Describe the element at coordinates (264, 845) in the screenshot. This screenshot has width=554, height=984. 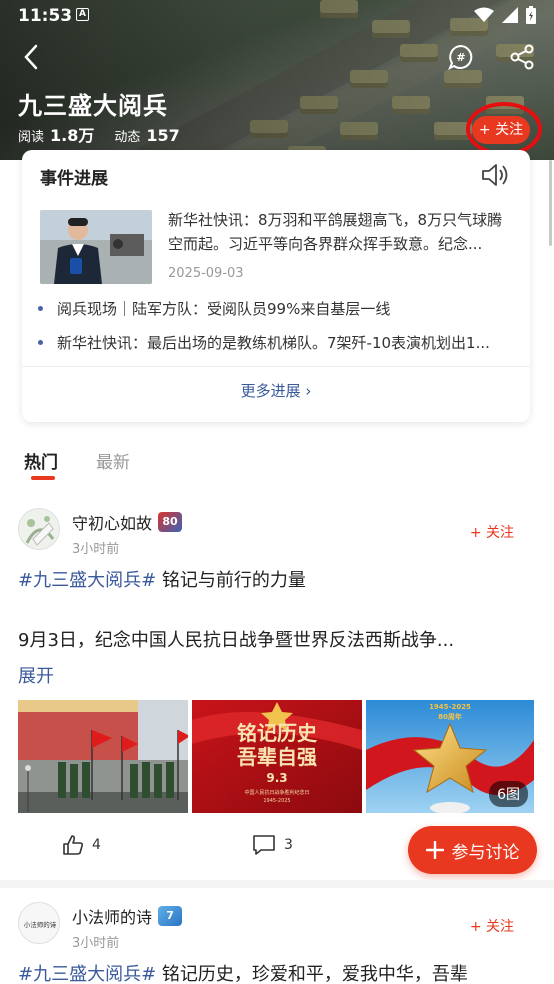
I see `comment-icon` at that location.